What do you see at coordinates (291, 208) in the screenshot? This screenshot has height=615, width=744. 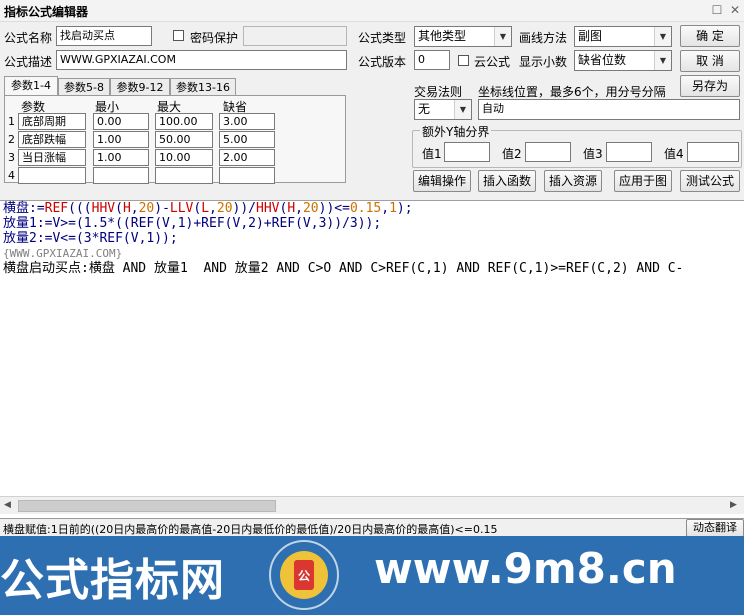 I see `code-token: H` at bounding box center [291, 208].